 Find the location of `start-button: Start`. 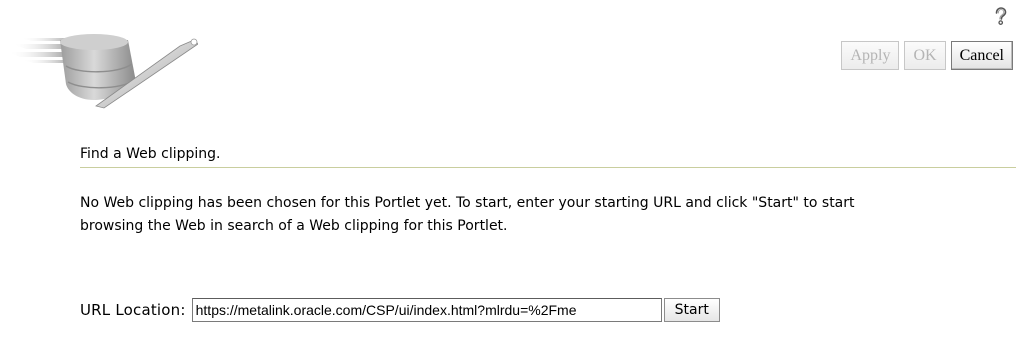

start-button: Start is located at coordinates (691, 310).